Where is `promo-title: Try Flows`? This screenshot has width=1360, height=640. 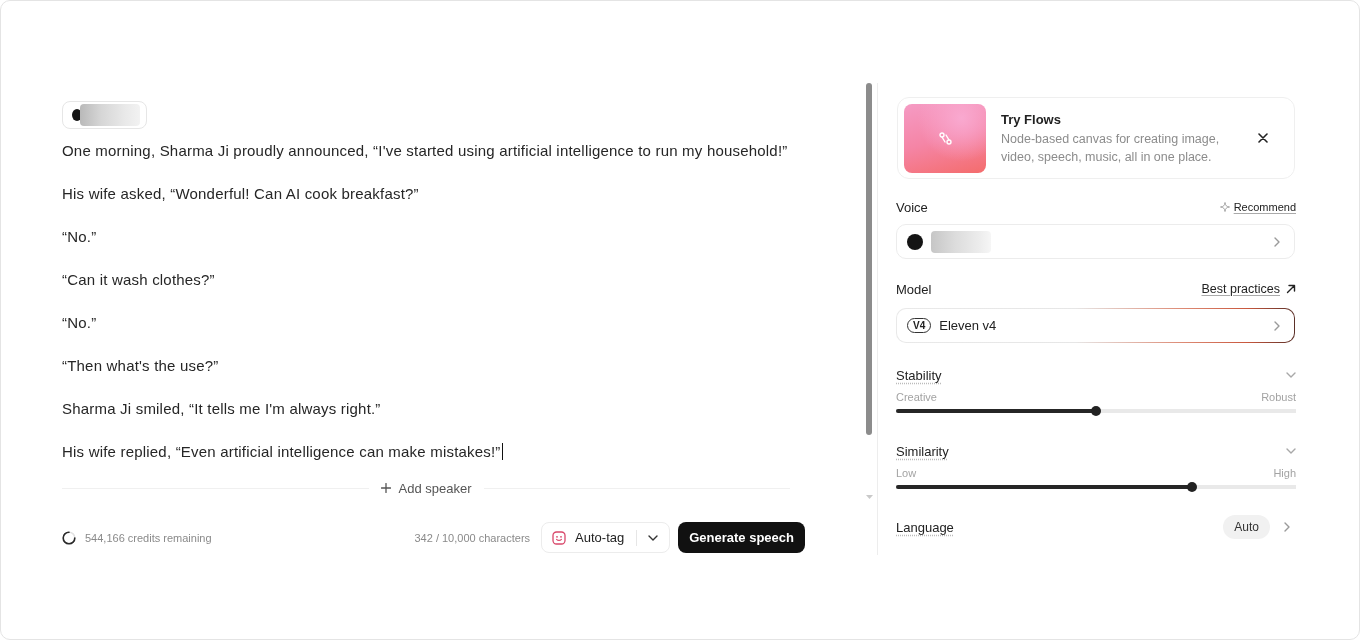 promo-title: Try Flows is located at coordinates (1031, 119).